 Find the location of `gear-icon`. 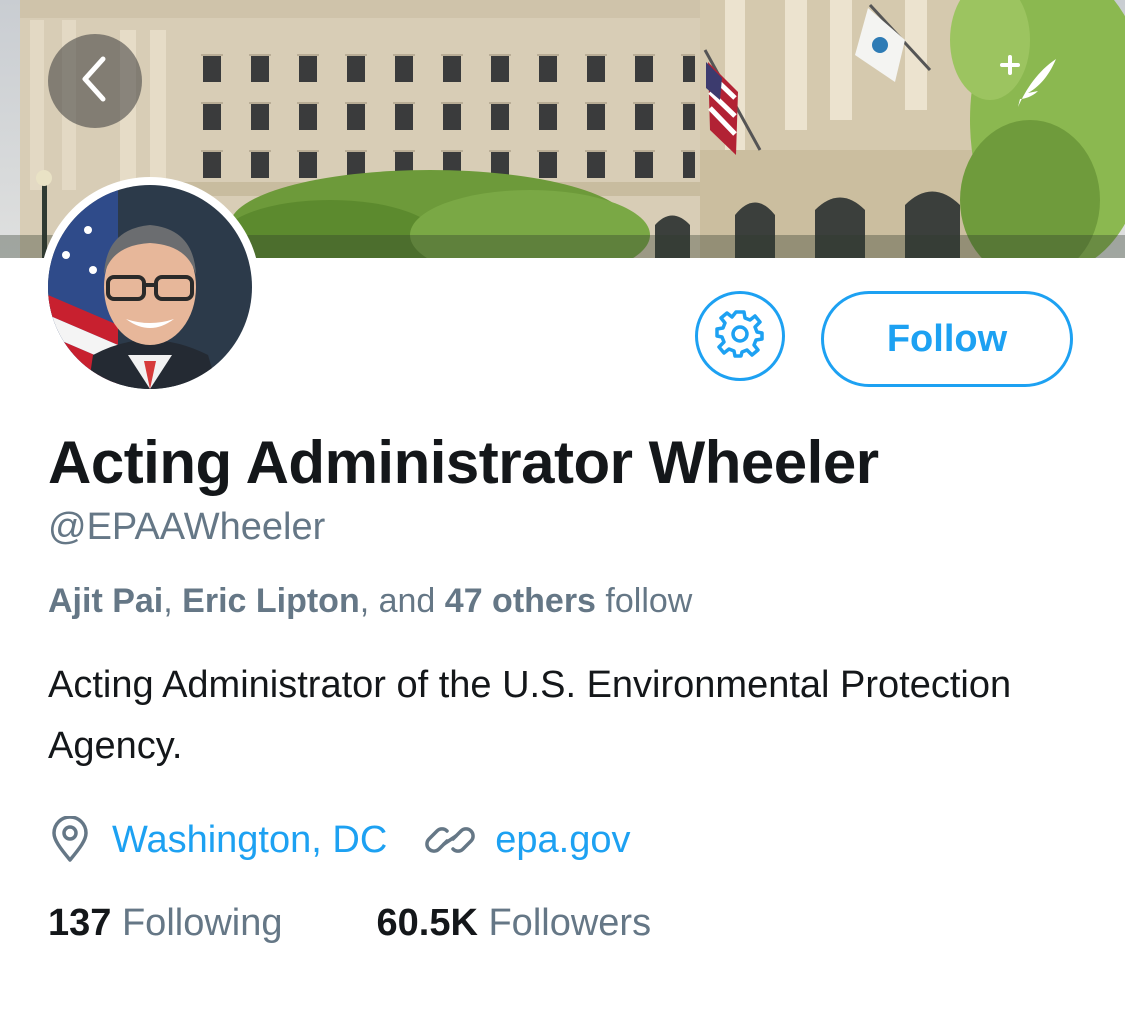

gear-icon is located at coordinates (740, 336).